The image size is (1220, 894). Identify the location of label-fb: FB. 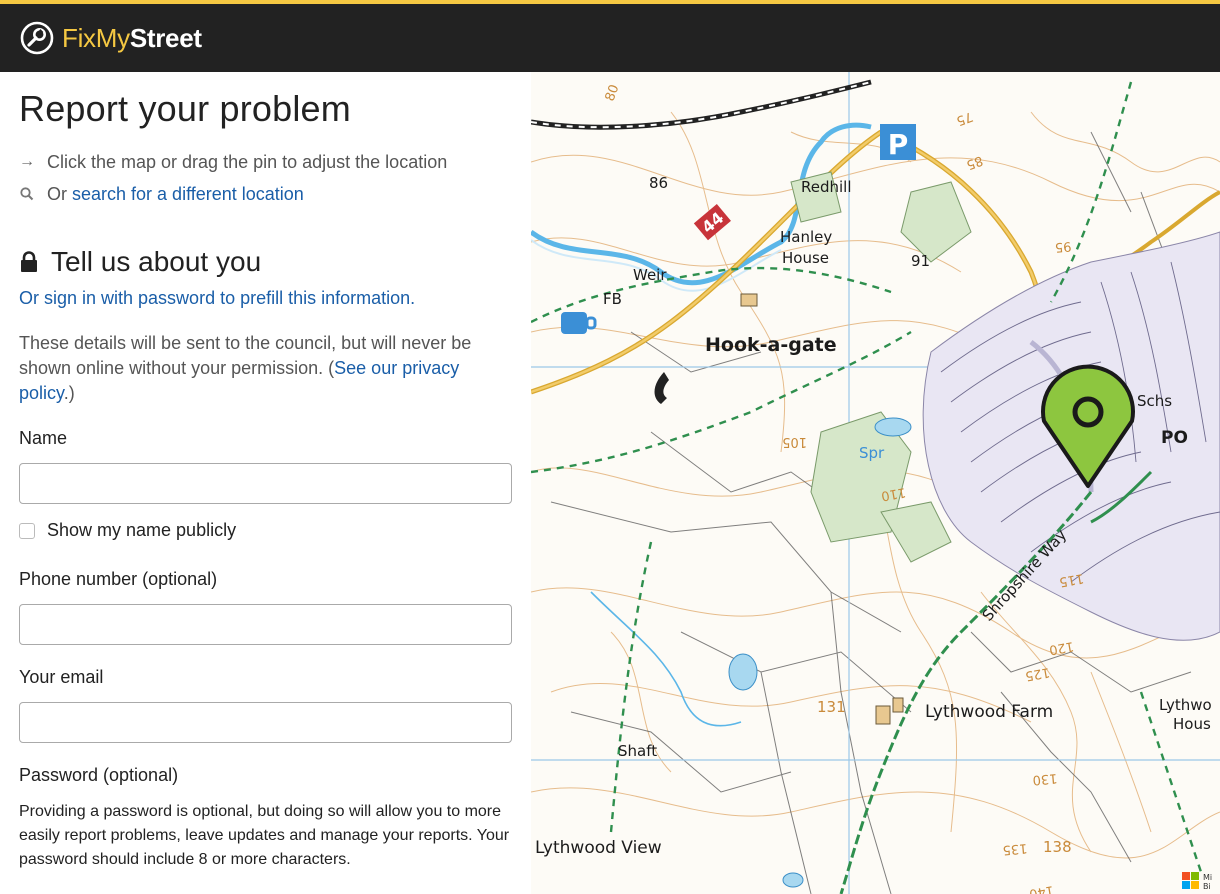
(612, 299).